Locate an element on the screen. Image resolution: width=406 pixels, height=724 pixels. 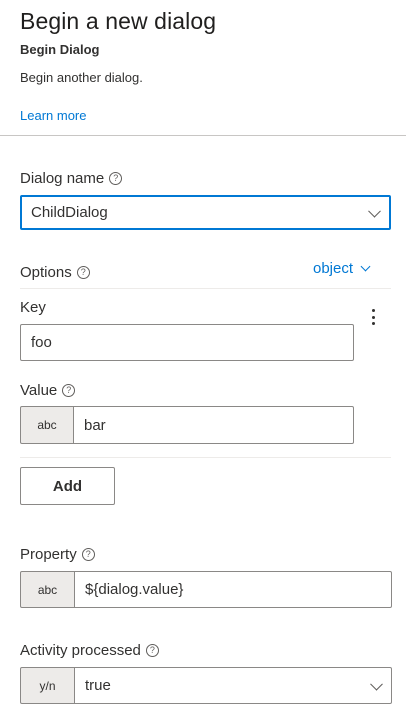
key-label-row: Key is located at coordinates (33, 307).